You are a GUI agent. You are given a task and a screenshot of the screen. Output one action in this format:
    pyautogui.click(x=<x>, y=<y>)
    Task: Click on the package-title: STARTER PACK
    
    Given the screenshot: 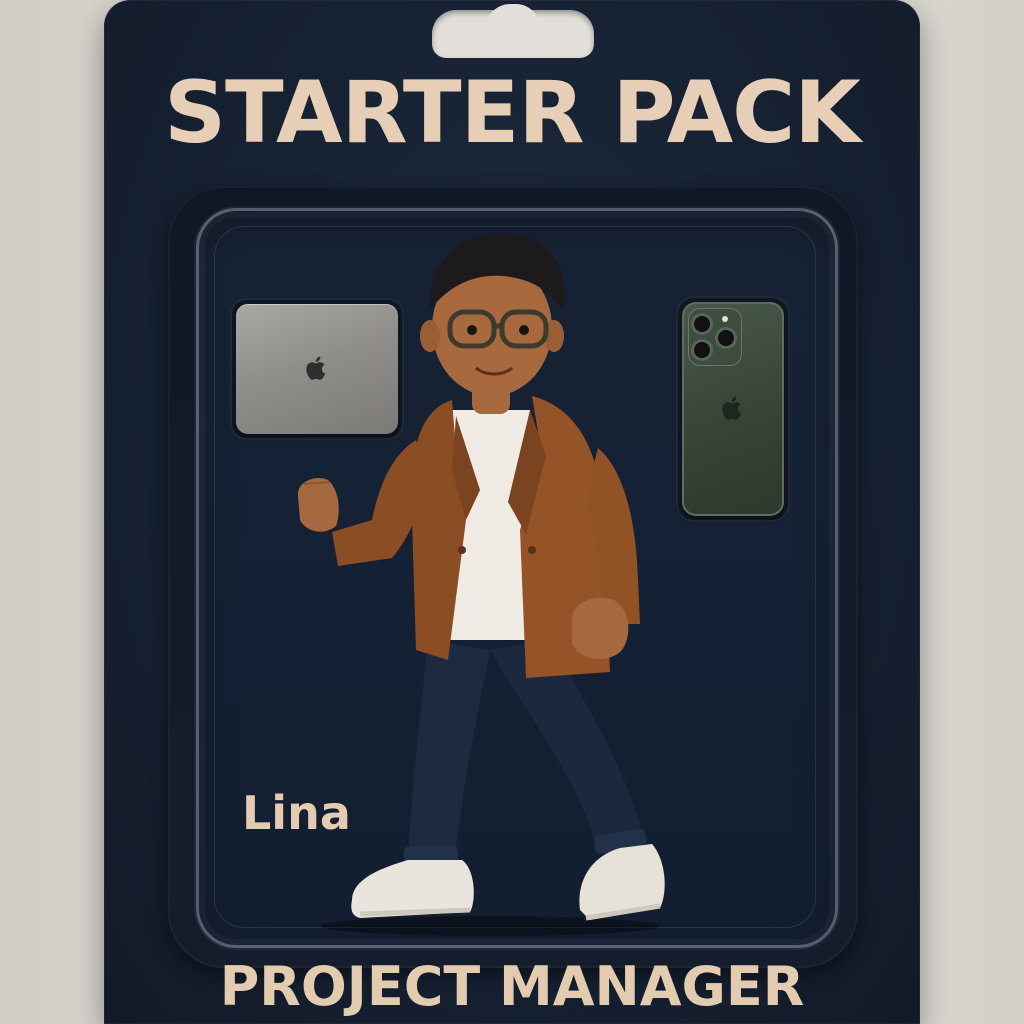 What is the action you would take?
    pyautogui.click(x=512, y=113)
    